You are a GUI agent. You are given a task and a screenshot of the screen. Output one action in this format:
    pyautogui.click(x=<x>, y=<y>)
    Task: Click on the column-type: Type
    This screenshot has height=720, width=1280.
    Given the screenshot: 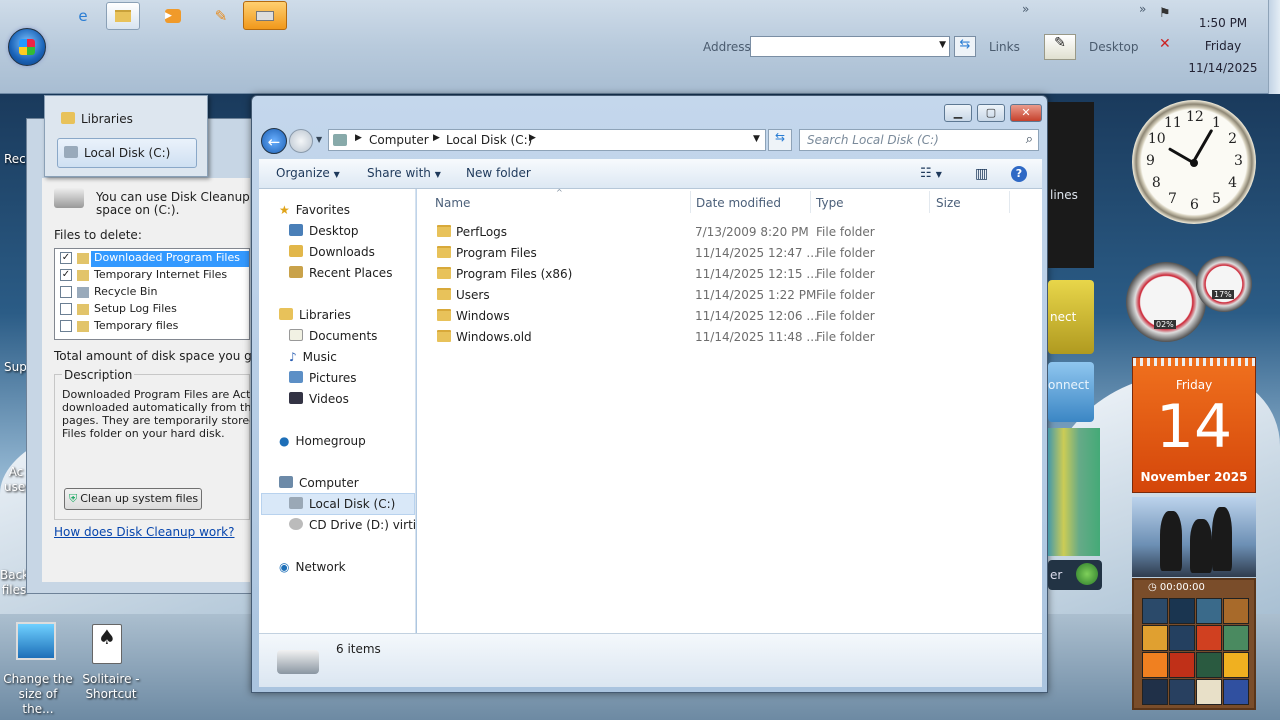 What is the action you would take?
    pyautogui.click(x=830, y=203)
    